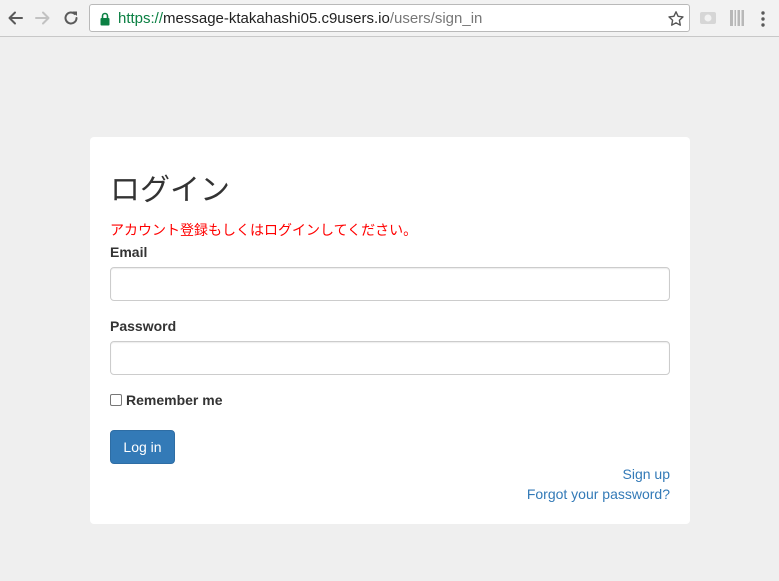 The width and height of the screenshot is (779, 581). What do you see at coordinates (598, 494) in the screenshot?
I see `forgot-password-link: Forgot your password?` at bounding box center [598, 494].